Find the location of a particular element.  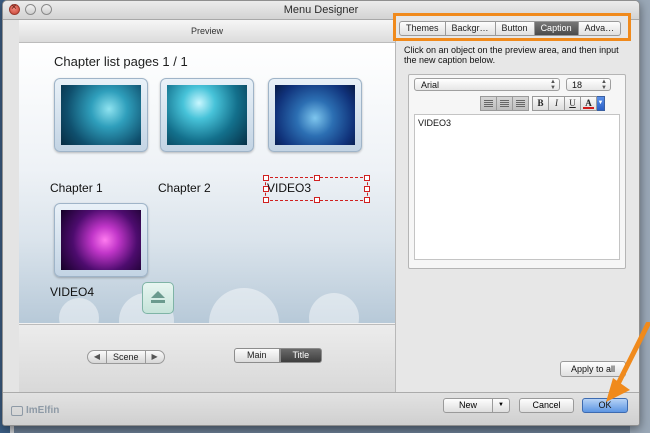

tab-button: Button is located at coordinates (515, 28).